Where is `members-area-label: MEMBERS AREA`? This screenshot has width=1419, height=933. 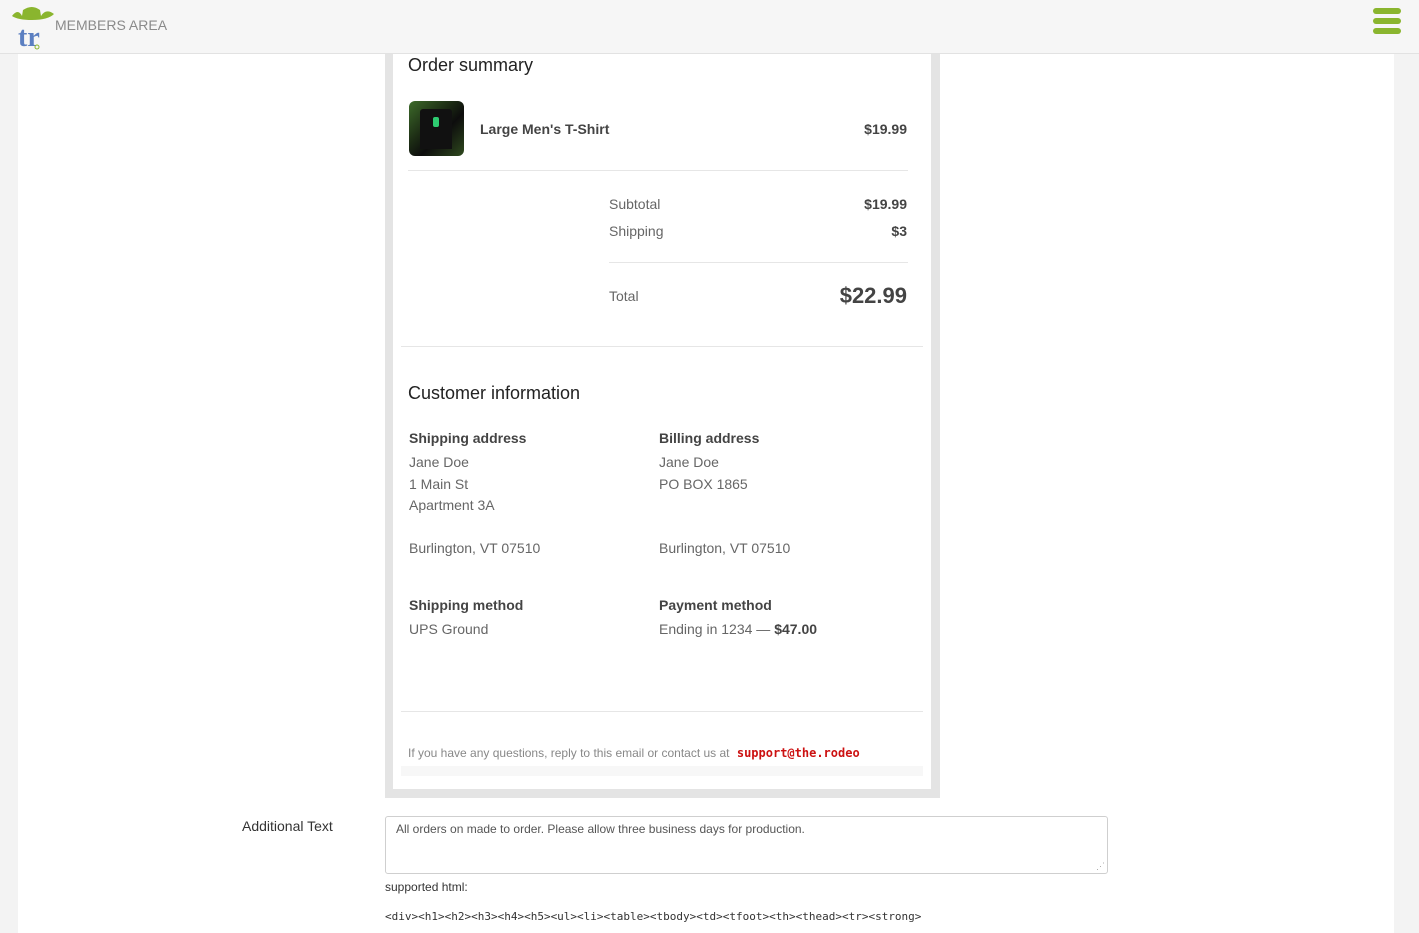
members-area-label: MEMBERS AREA is located at coordinates (111, 25).